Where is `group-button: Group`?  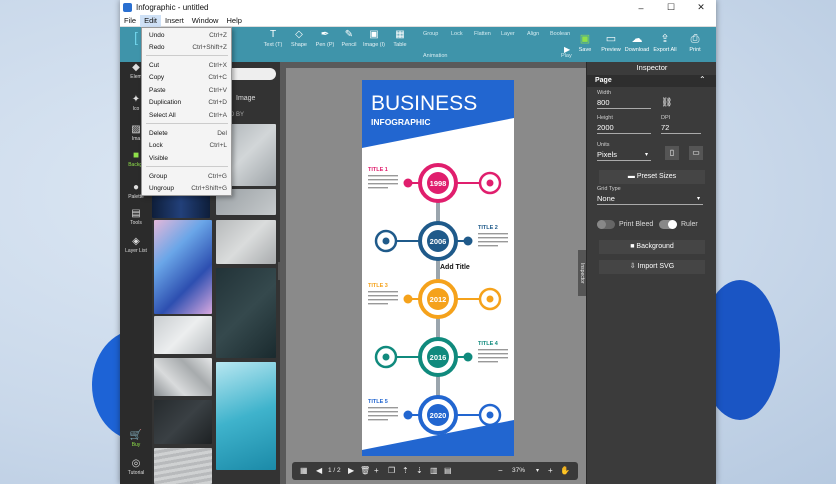
group-button: Group is located at coordinates (430, 34).